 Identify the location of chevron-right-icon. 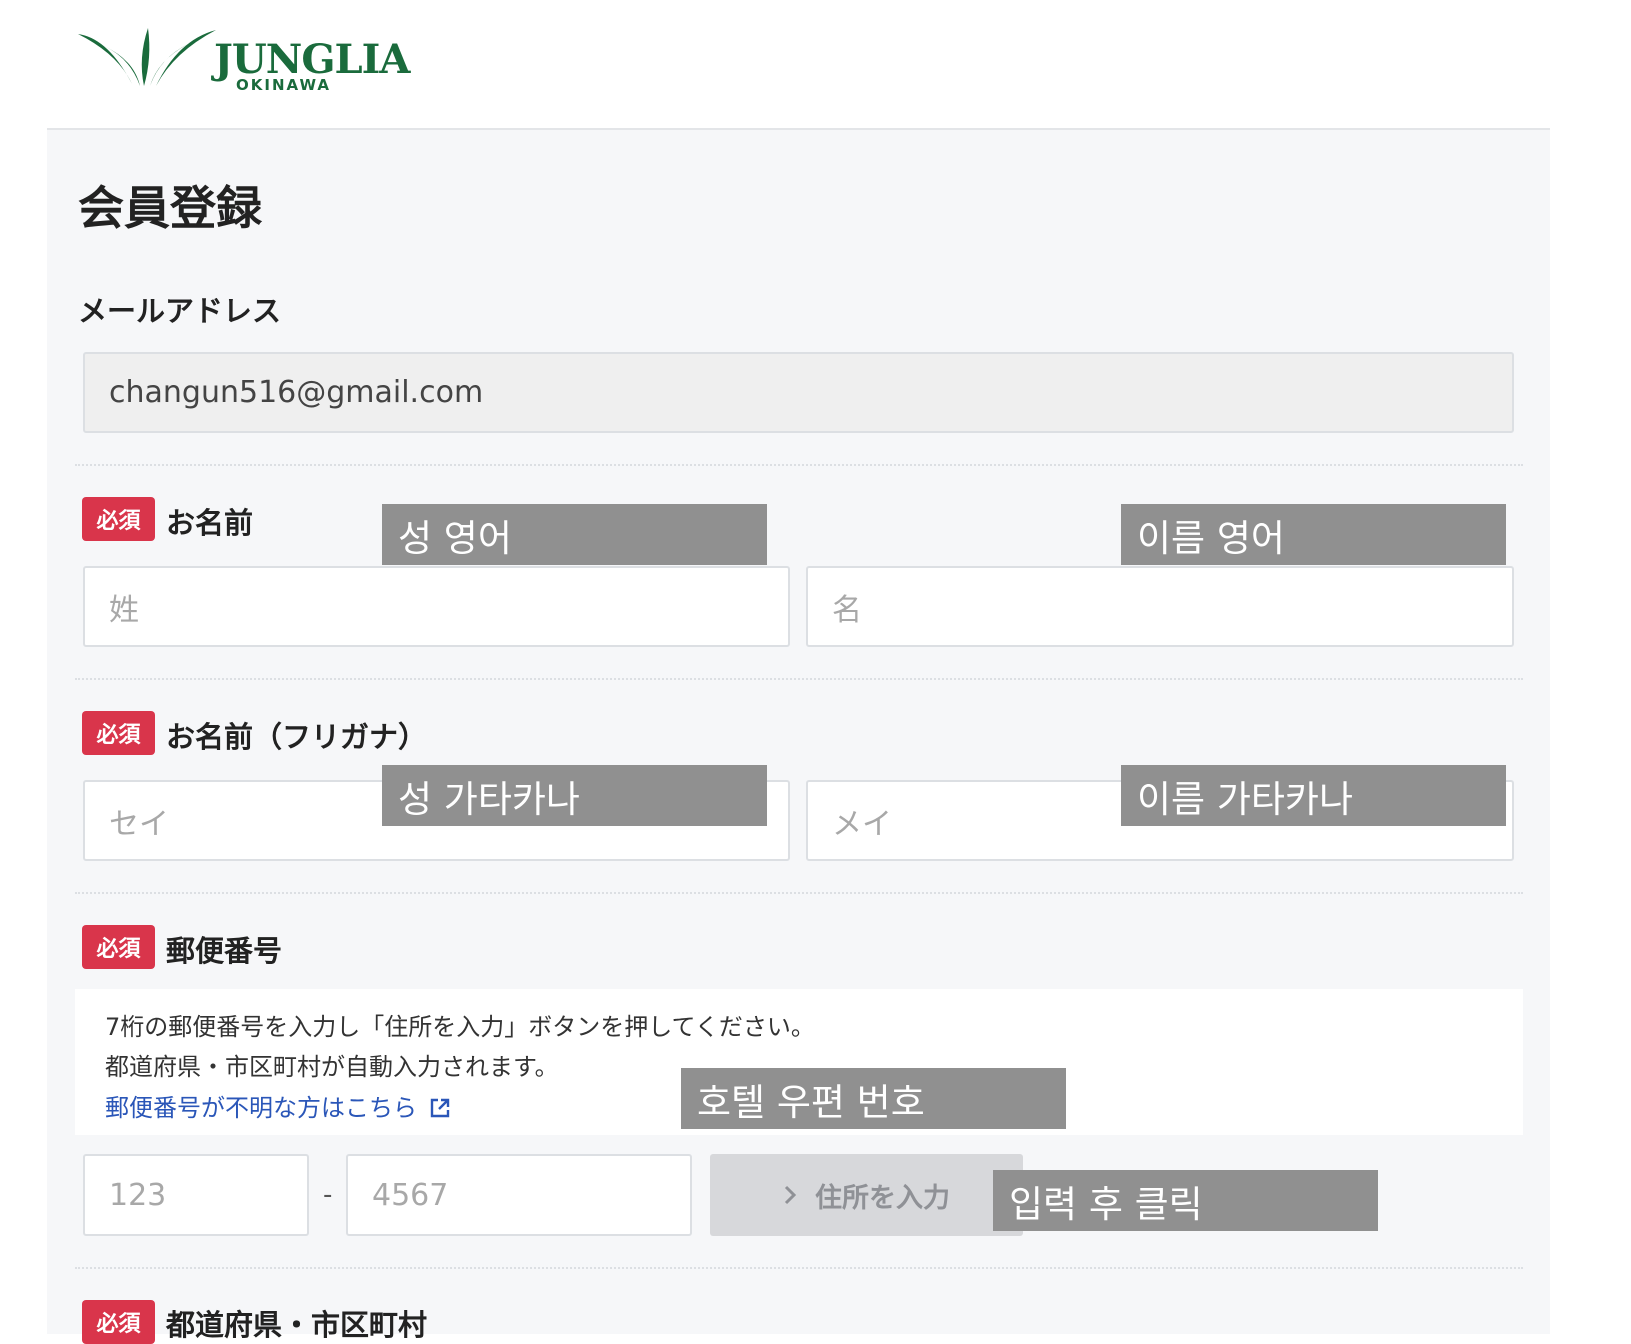
(790, 1195).